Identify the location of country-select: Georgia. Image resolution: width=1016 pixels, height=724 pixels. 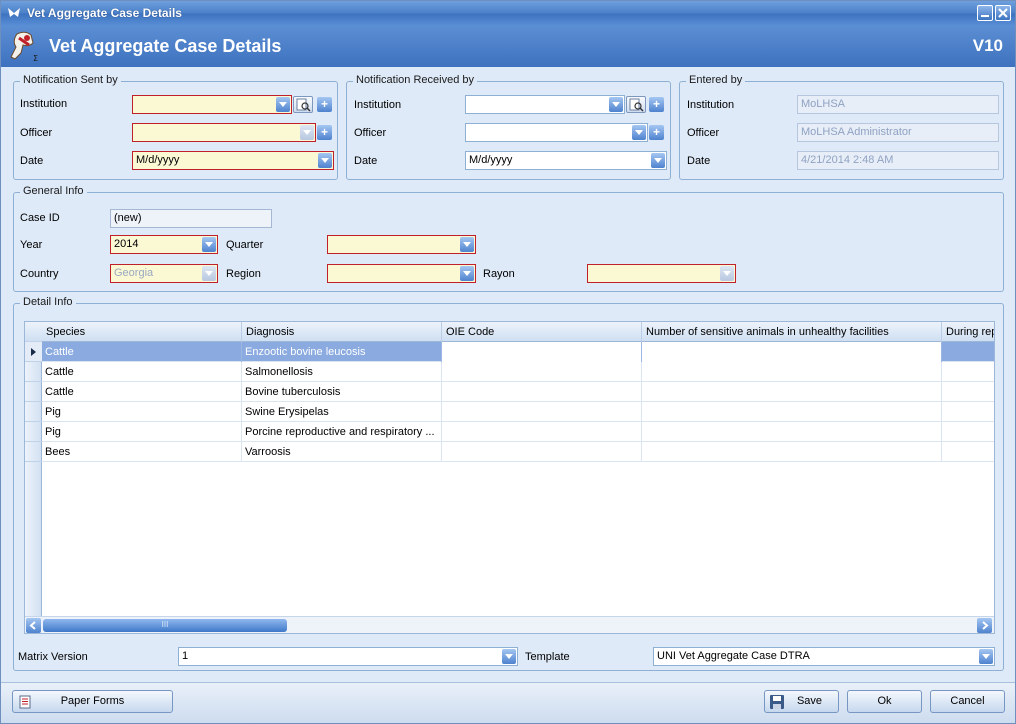
(164, 273).